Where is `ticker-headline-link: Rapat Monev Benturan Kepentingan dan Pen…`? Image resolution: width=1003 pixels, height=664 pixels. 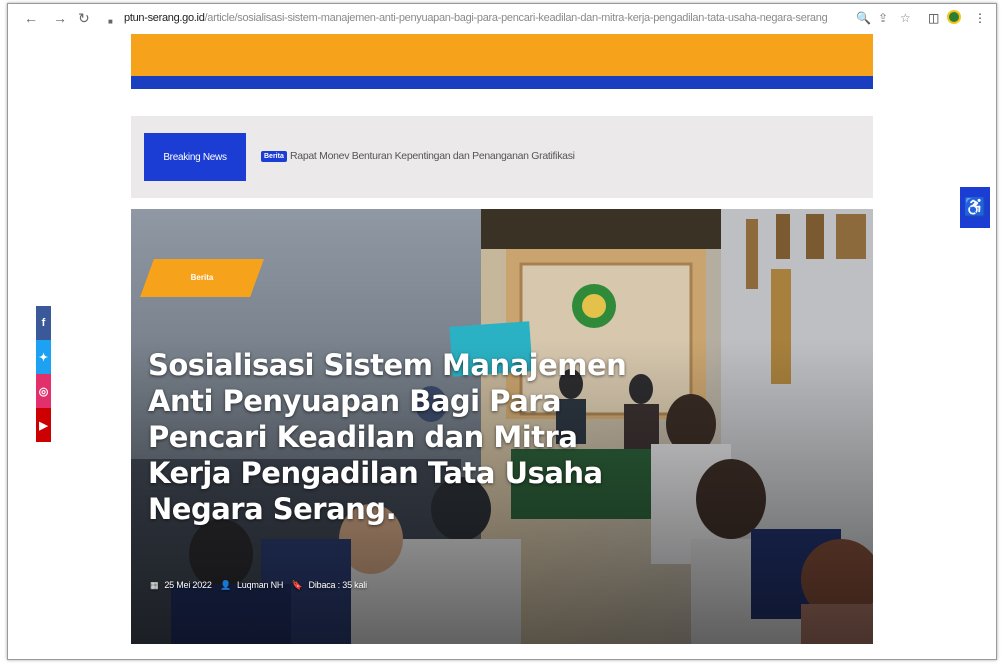
ticker-headline-link: Rapat Monev Benturan Kepentingan dan Pen… is located at coordinates (432, 156).